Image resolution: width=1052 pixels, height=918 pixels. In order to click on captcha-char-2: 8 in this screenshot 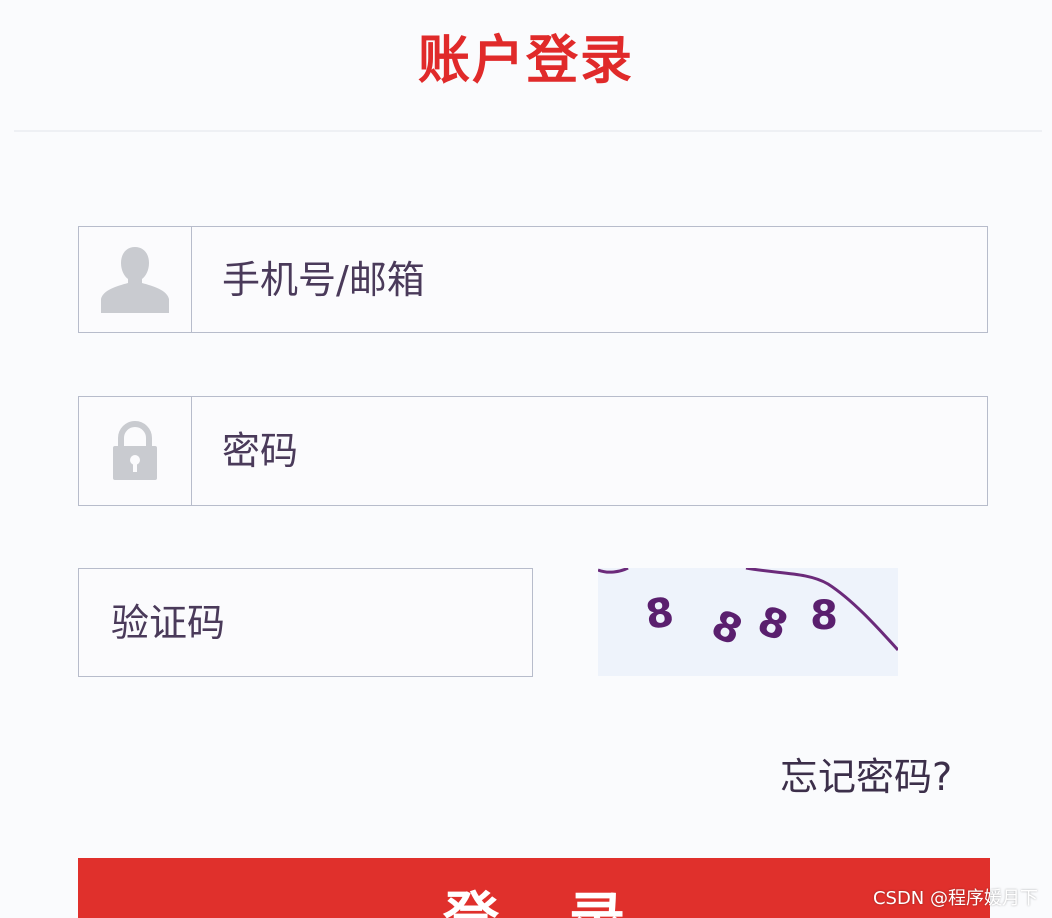, I will do `click(727, 627)`.